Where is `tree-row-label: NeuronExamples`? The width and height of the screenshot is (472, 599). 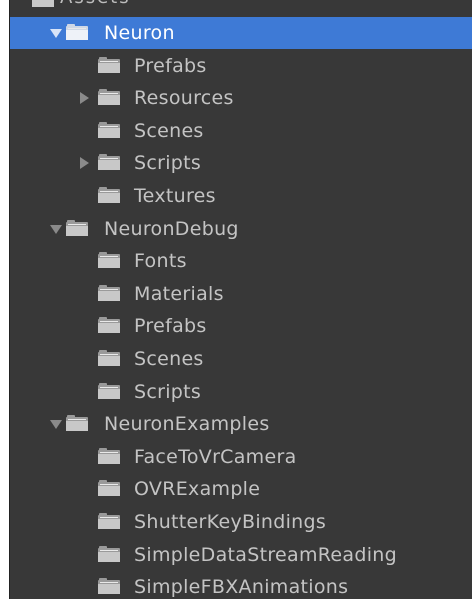
tree-row-label: NeuronExamples is located at coordinates (187, 424).